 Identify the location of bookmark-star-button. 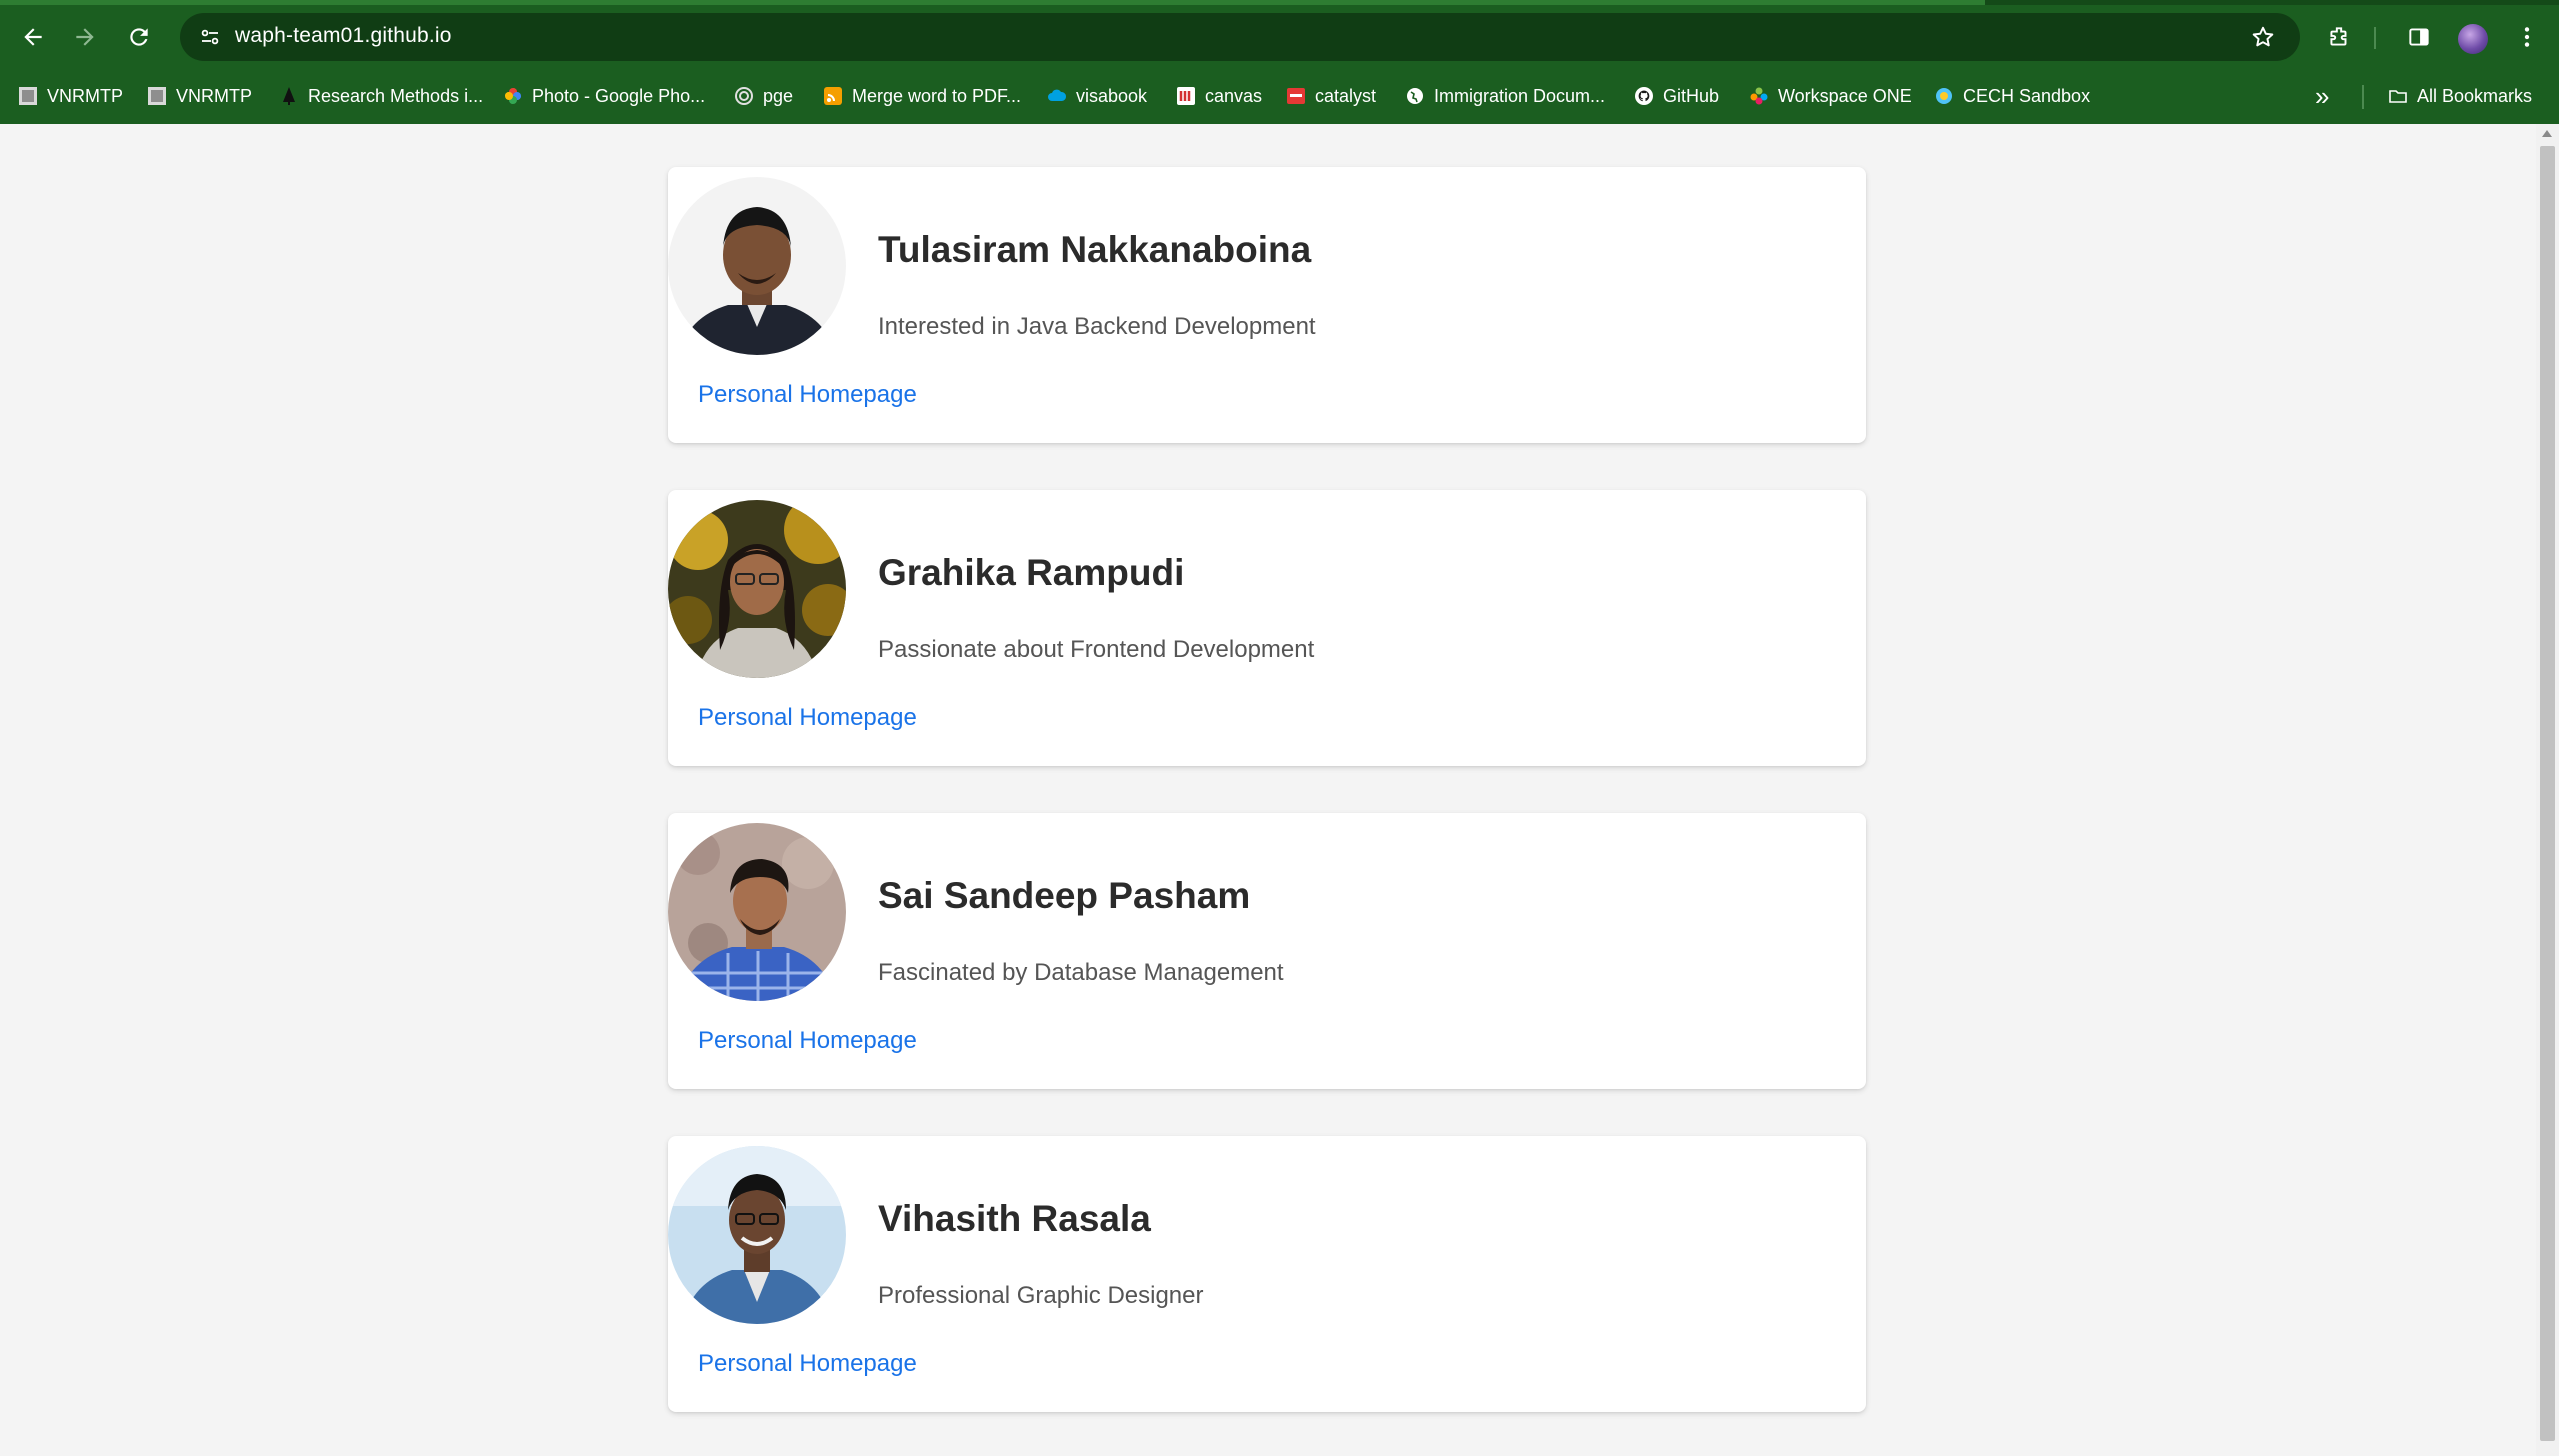
(2263, 37).